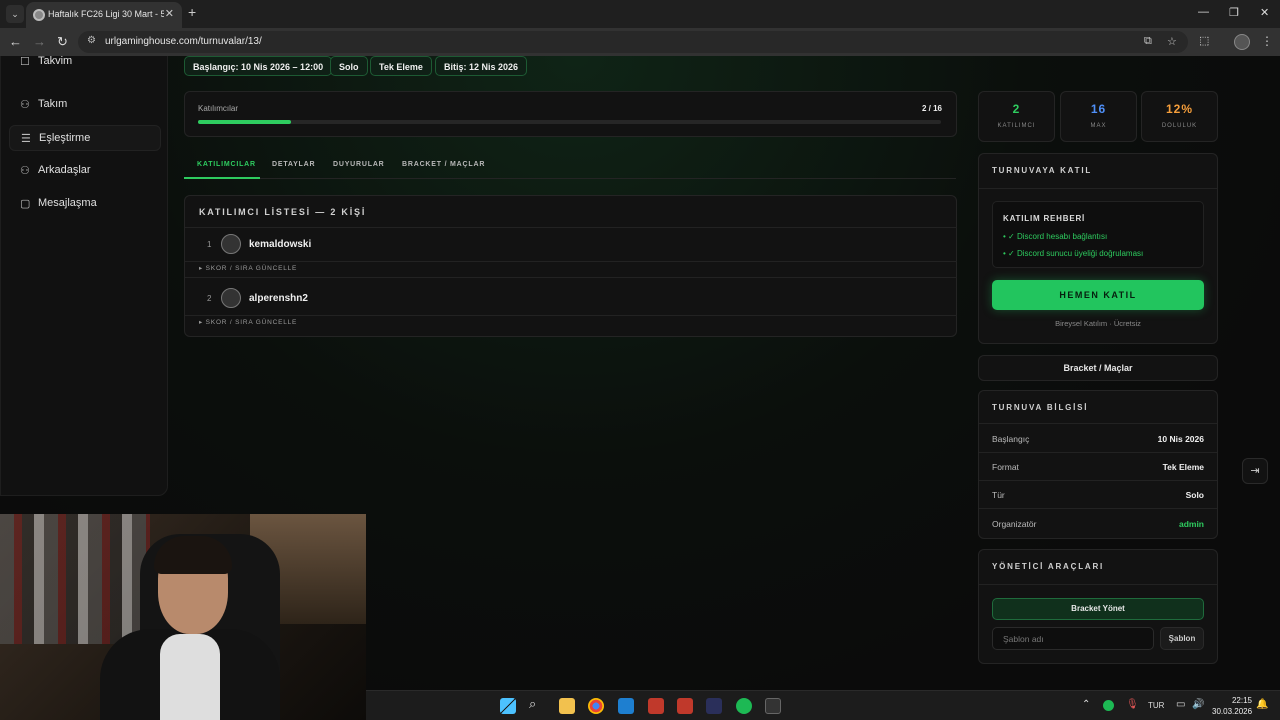 This screenshot has width=1280, height=720. What do you see at coordinates (1073, 253) in the screenshot?
I see `guide-item: • ✓ Discord sunucu üyeliği doğrulaması` at bounding box center [1073, 253].